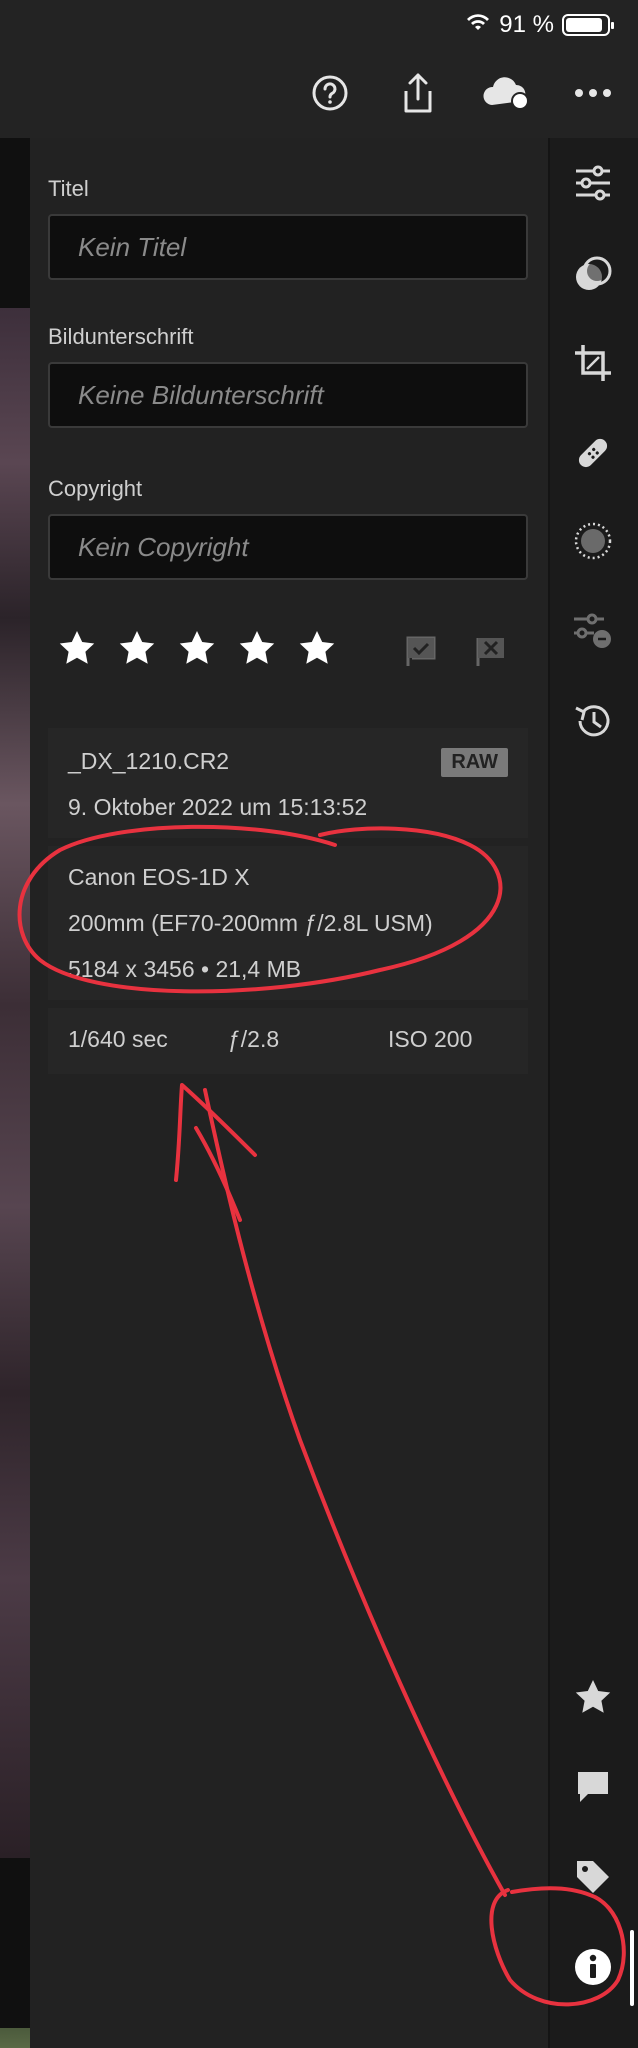 The width and height of the screenshot is (638, 2048). Describe the element at coordinates (588, 25) in the screenshot. I see `battery-icon` at that location.